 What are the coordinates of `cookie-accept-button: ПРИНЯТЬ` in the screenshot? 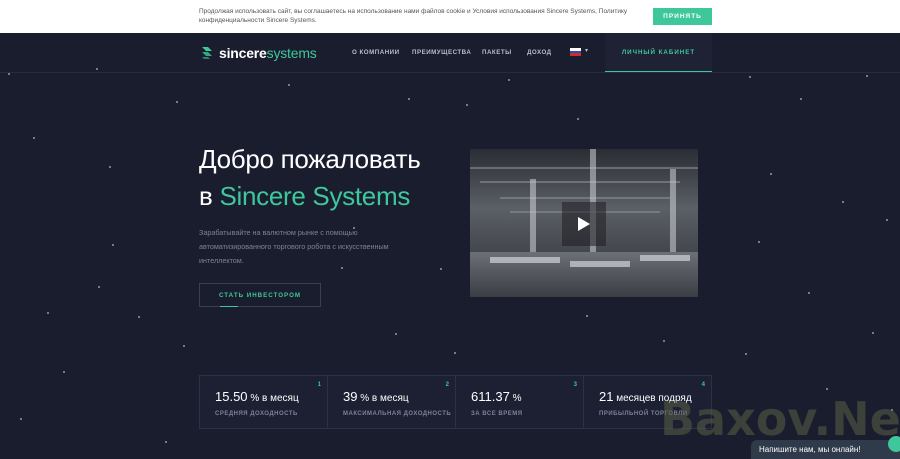 It's located at (682, 16).